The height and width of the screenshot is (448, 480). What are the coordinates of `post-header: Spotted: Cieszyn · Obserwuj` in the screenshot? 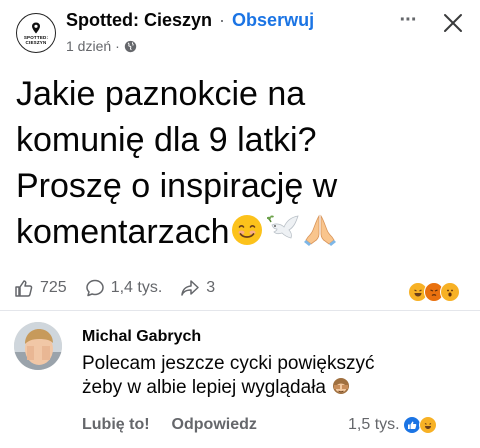 It's located at (190, 20).